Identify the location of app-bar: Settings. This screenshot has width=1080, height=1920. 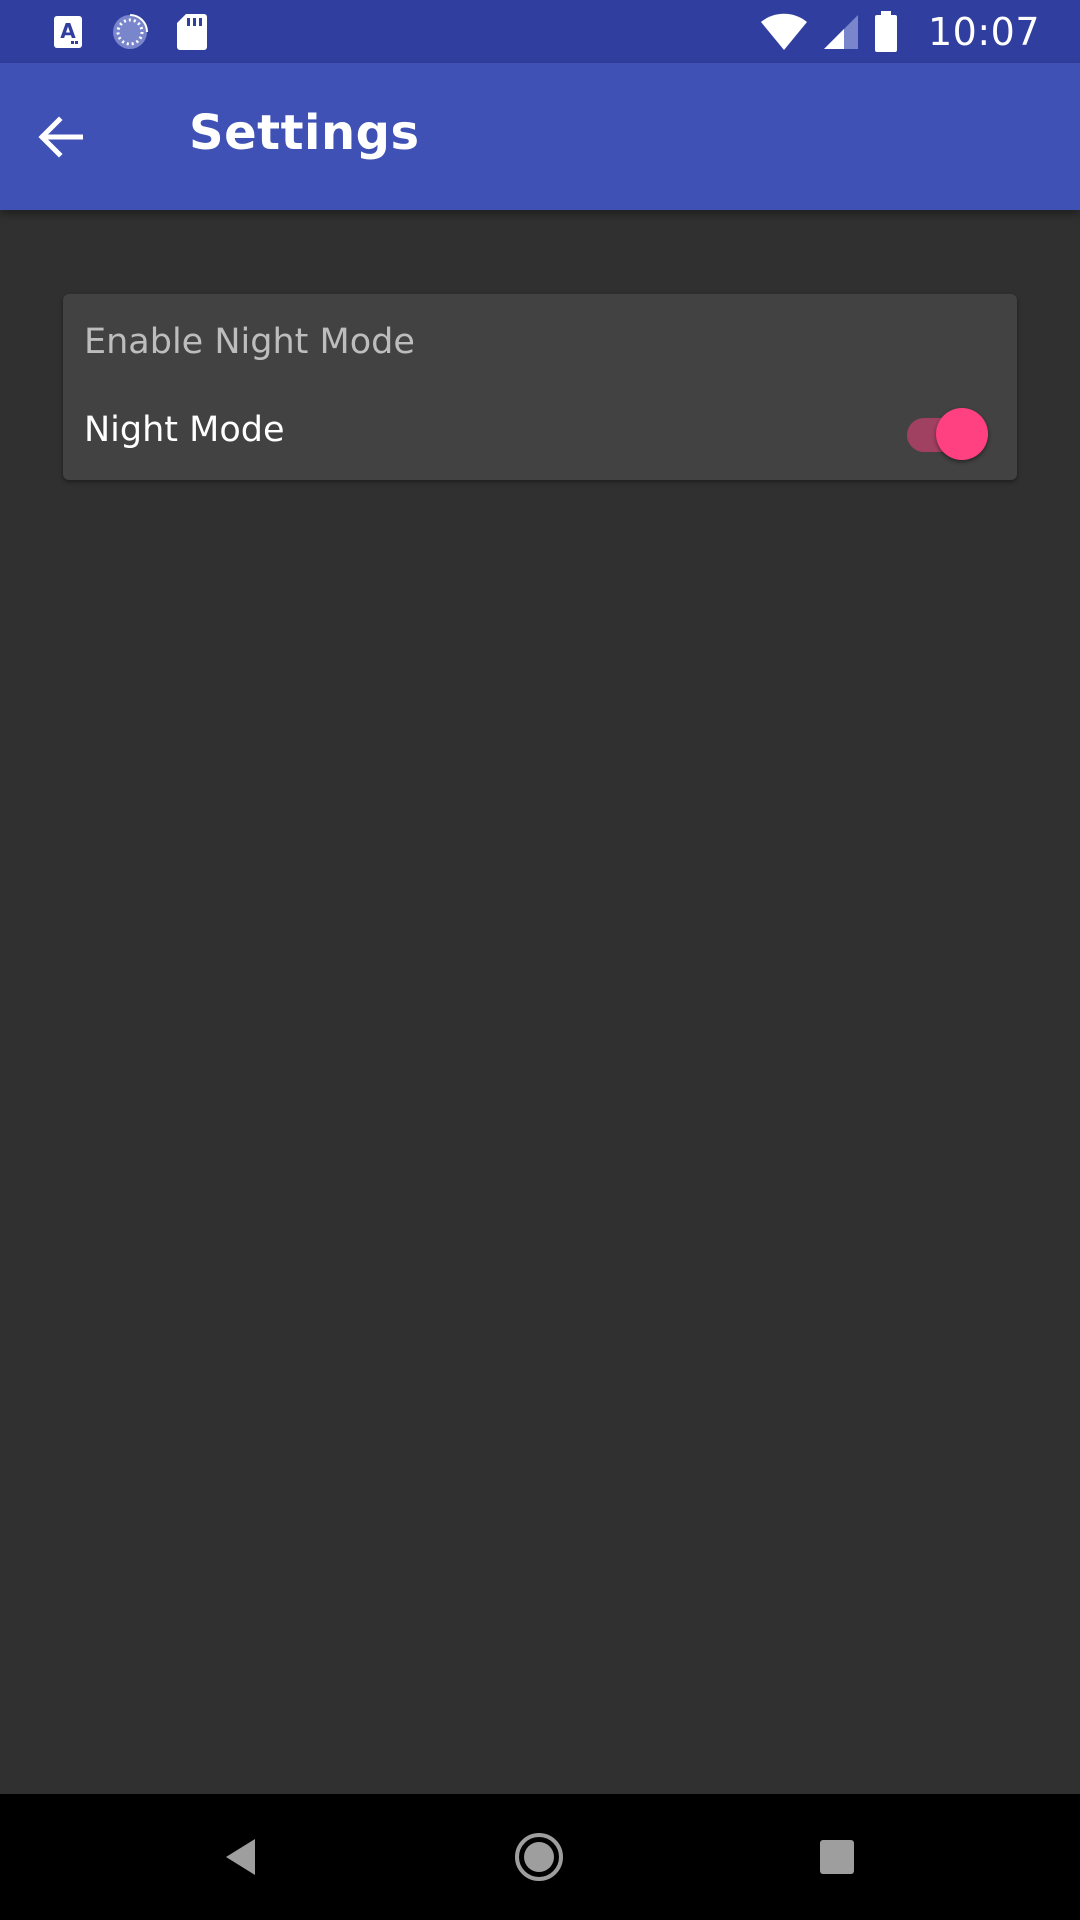
(540, 136).